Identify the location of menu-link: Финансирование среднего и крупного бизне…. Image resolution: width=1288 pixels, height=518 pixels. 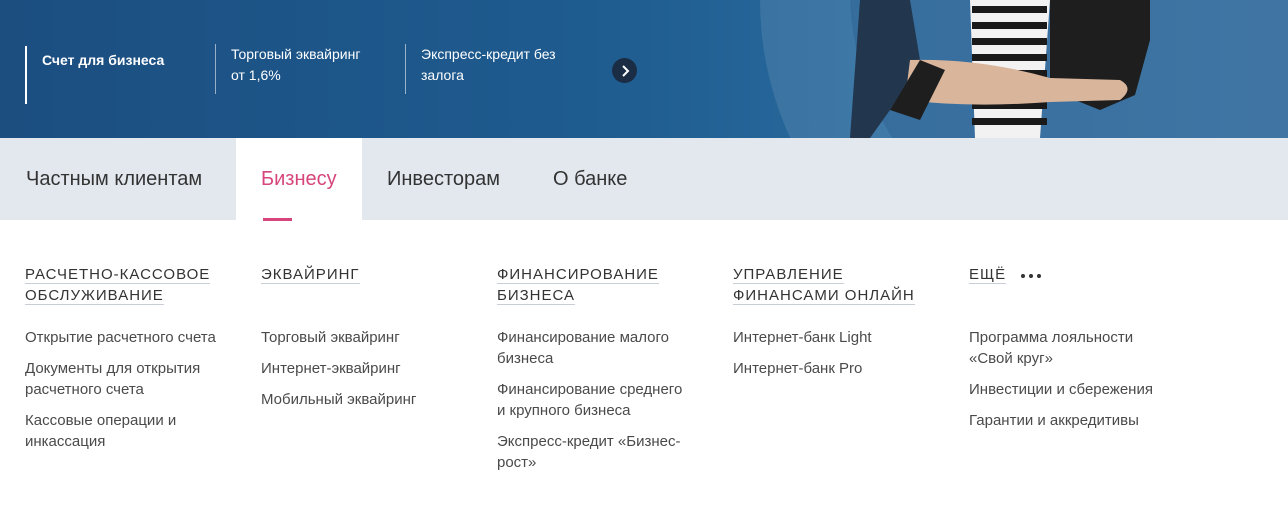
(607, 400).